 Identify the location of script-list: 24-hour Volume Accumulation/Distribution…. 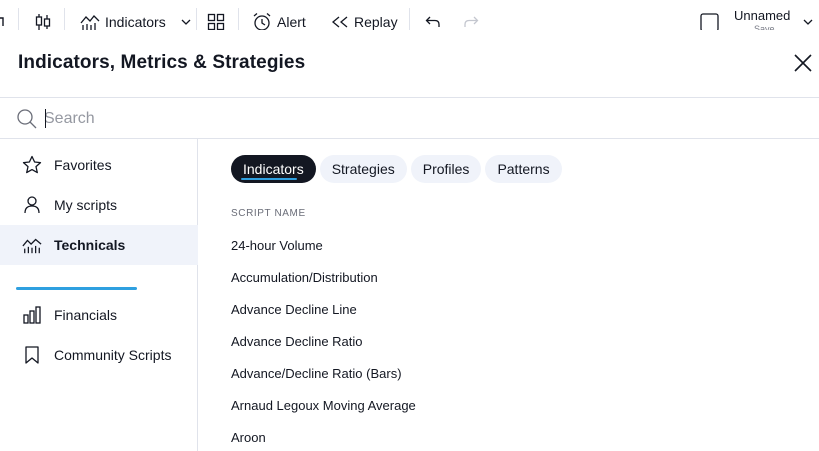
(323, 340).